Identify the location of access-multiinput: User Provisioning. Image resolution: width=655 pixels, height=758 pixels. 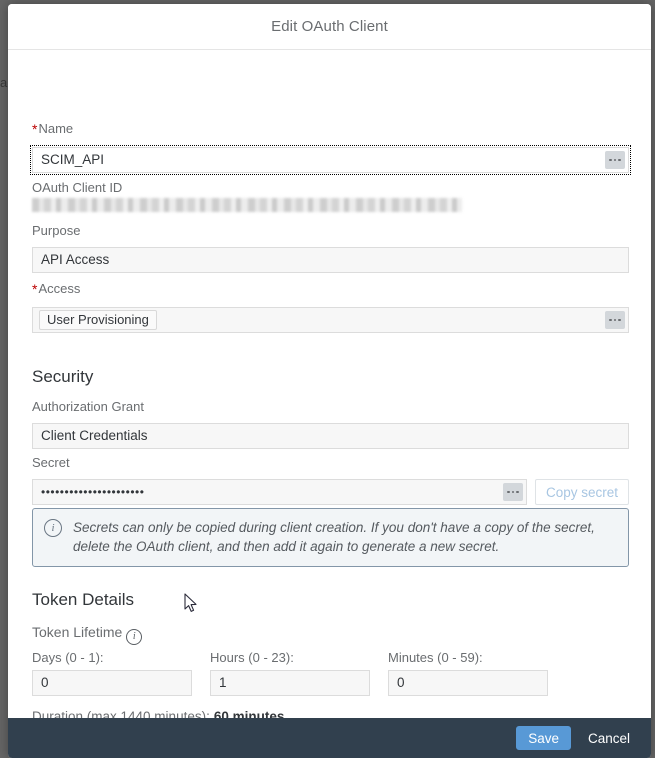
(330, 320).